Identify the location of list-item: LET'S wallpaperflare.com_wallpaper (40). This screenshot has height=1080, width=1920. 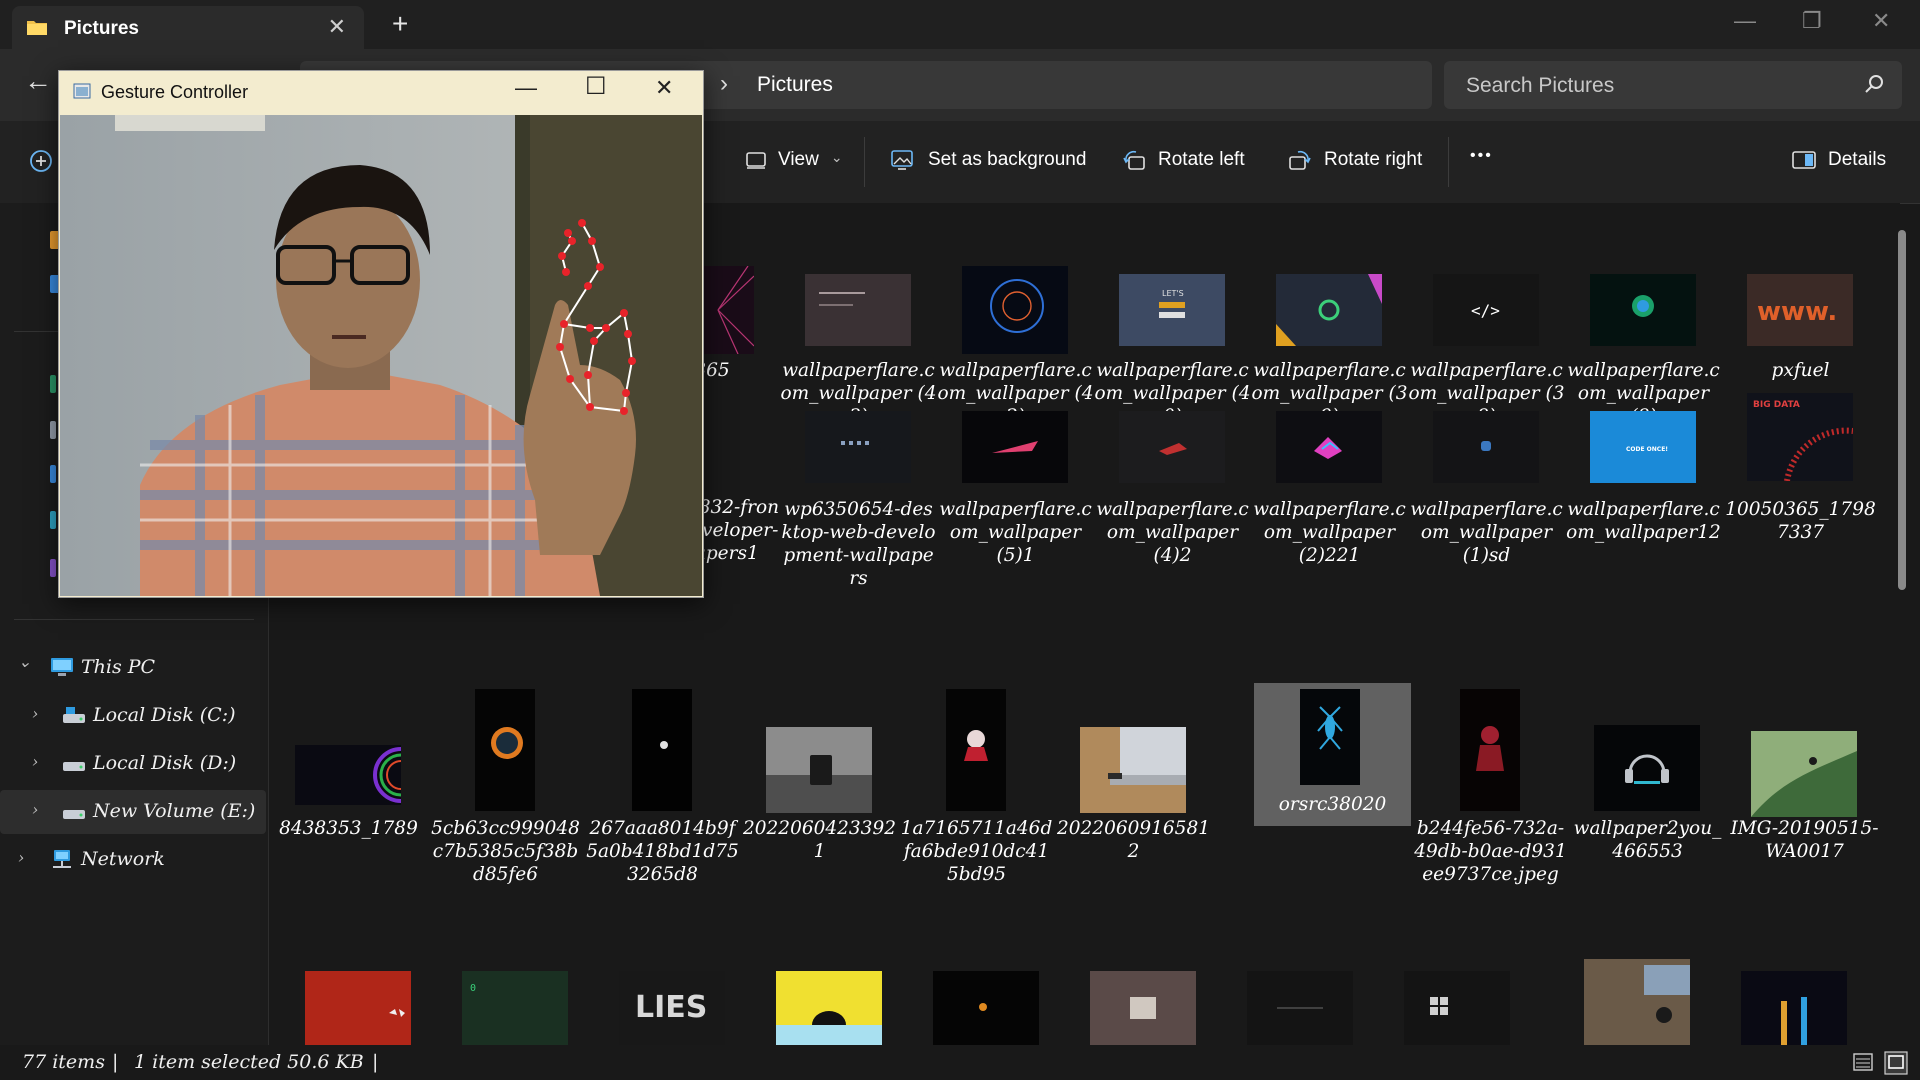
(1172, 342).